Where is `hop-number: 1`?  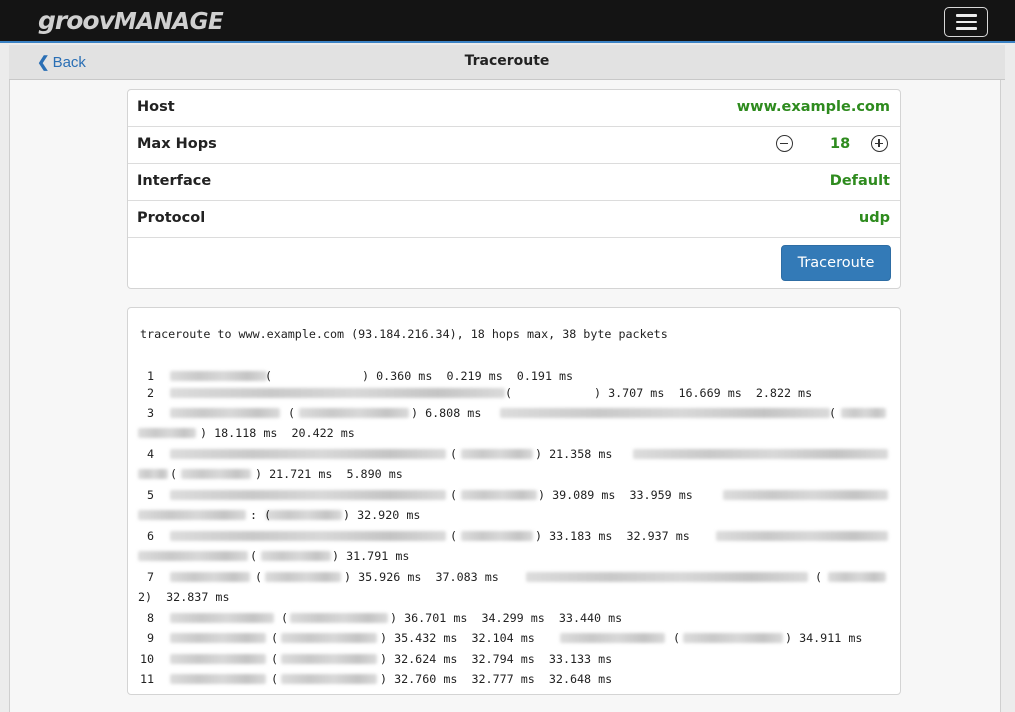
hop-number: 1 is located at coordinates (151, 376).